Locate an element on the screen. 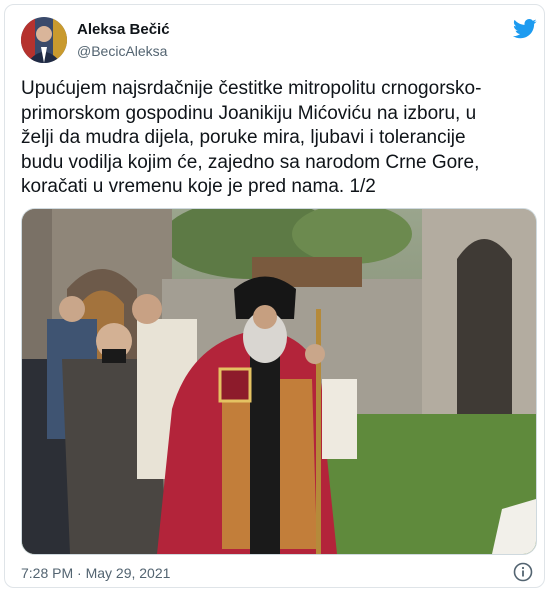  avatar is located at coordinates (44, 40).